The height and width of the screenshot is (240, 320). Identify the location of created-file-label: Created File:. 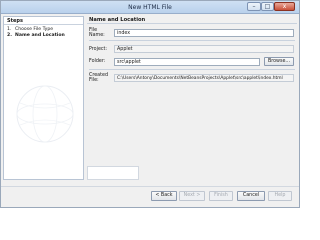
(98, 78).